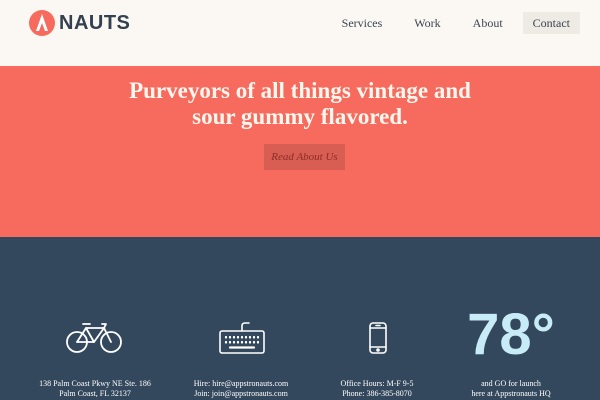 The height and width of the screenshot is (400, 600). I want to click on join-email-link: Join: join@appstronauts.com, so click(241, 394).